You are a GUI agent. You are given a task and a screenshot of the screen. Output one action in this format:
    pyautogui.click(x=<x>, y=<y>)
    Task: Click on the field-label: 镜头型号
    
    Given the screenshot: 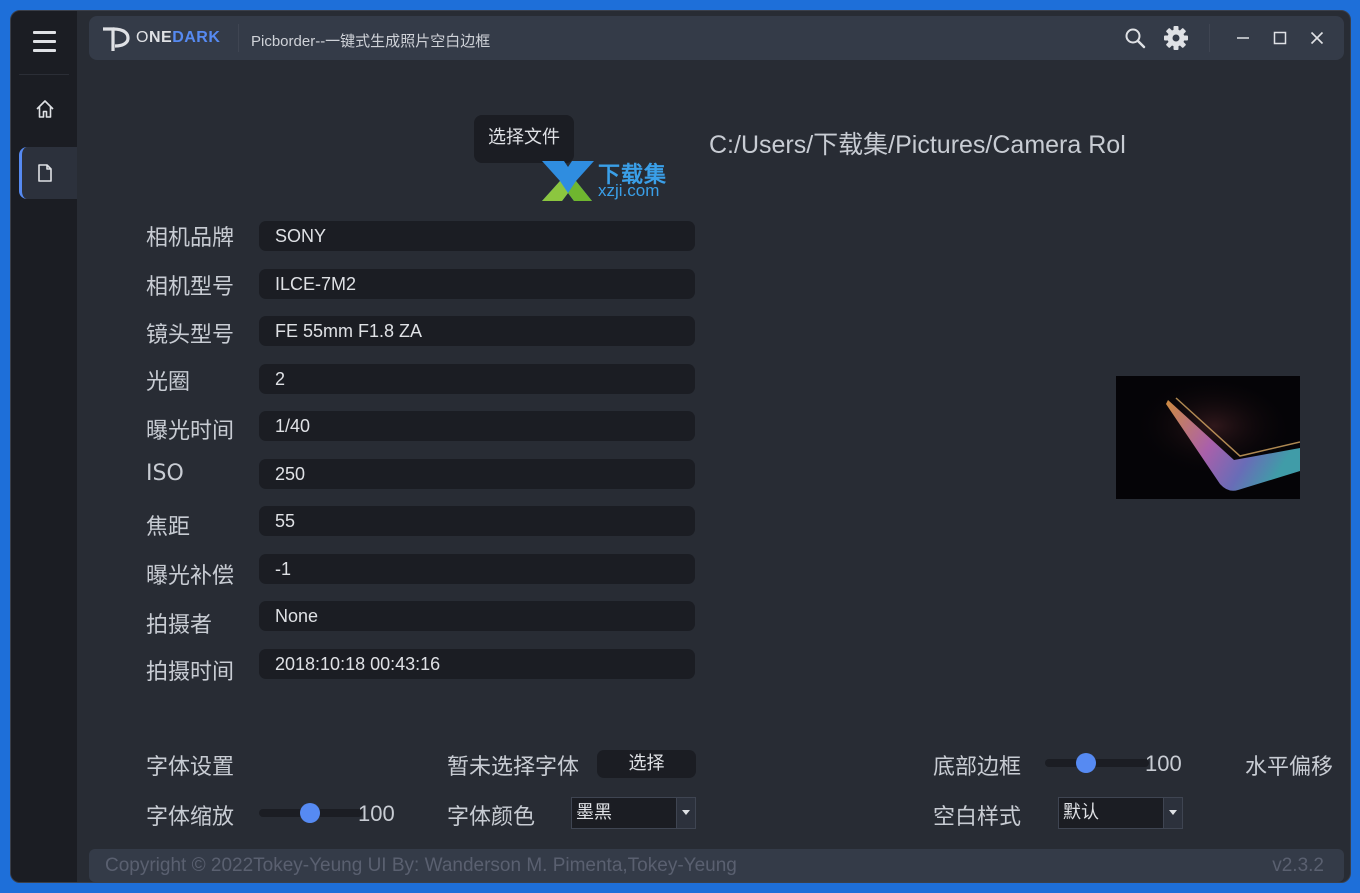 What is the action you would take?
    pyautogui.click(x=190, y=335)
    